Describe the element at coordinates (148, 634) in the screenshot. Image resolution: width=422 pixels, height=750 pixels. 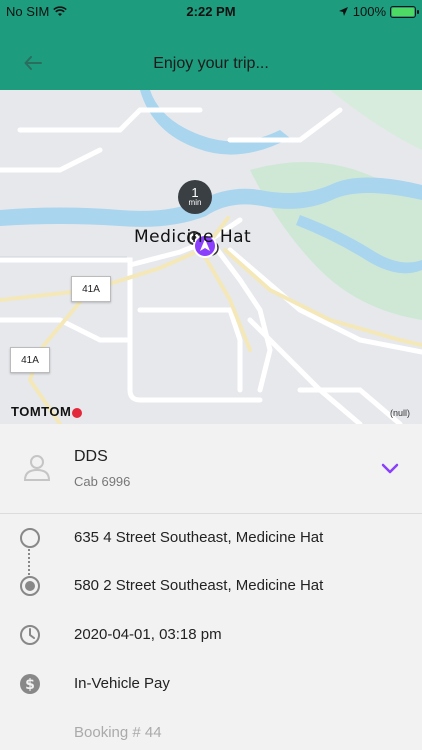
I see `trip-datetime: 2020-04-01, 03:18 pm` at that location.